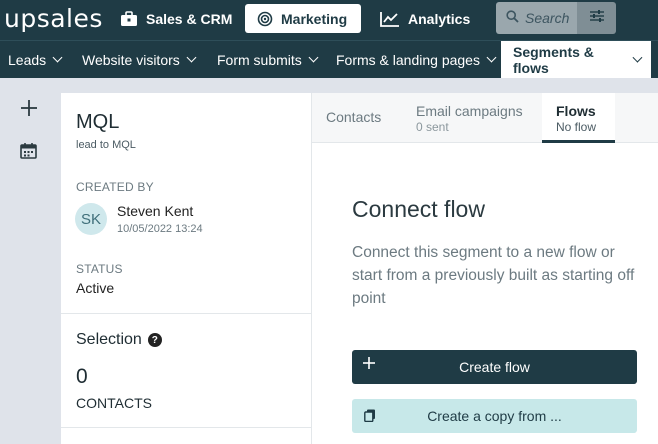  What do you see at coordinates (27, 59) in the screenshot?
I see `subnav-leads-label: Leads` at bounding box center [27, 59].